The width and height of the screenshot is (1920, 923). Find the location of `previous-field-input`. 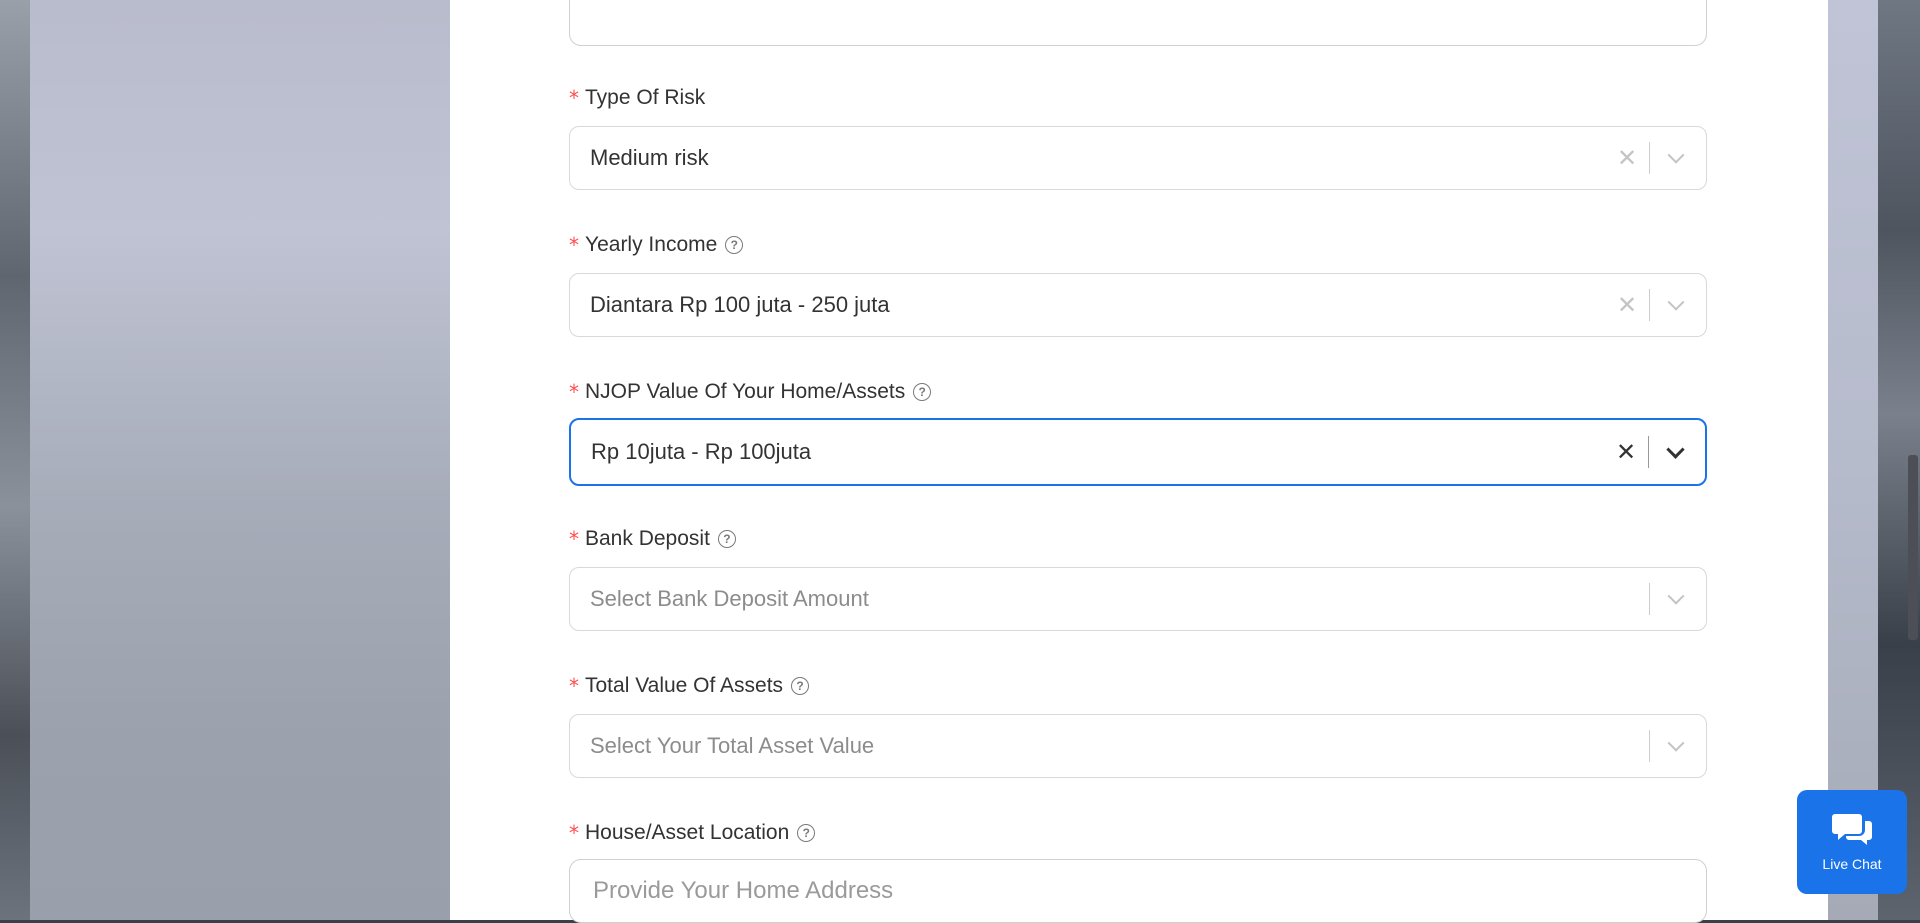

previous-field-input is located at coordinates (1138, 23).